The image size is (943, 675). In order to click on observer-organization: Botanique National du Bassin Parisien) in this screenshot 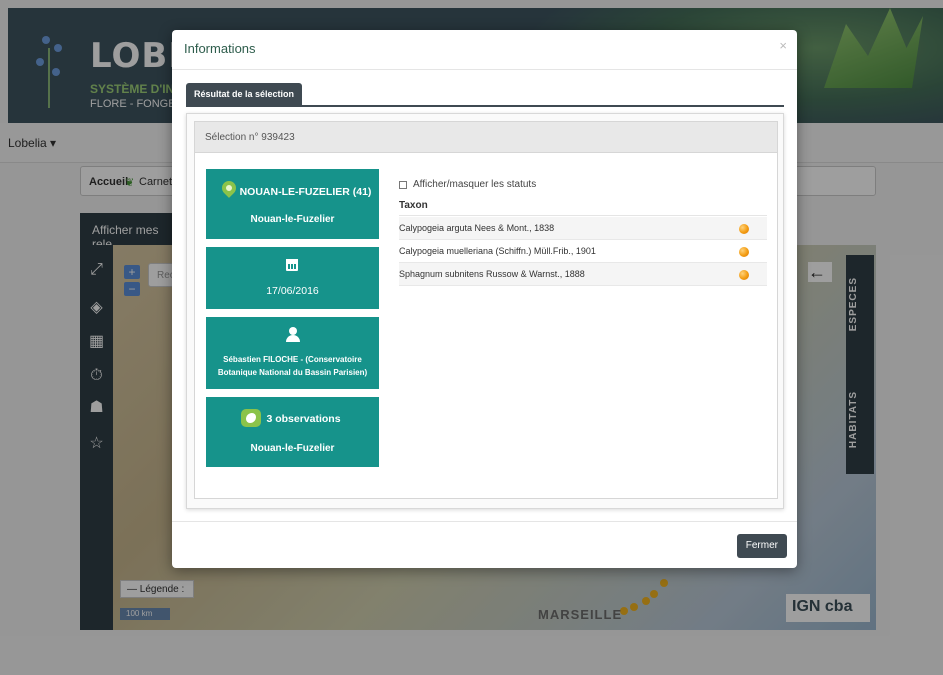, I will do `click(292, 372)`.